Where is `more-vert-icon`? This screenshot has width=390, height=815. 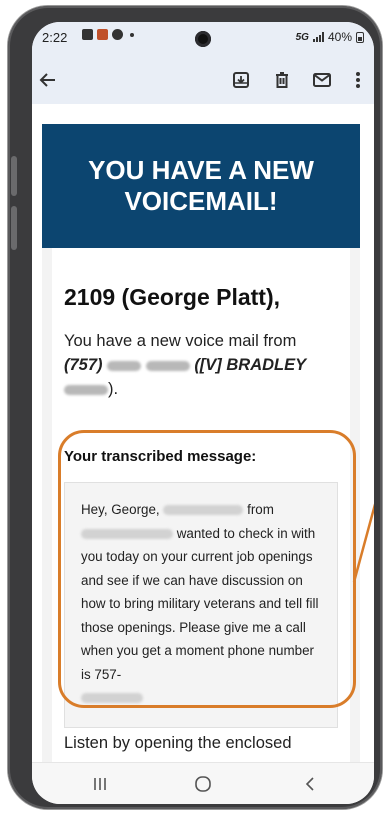 more-vert-icon is located at coordinates (358, 80).